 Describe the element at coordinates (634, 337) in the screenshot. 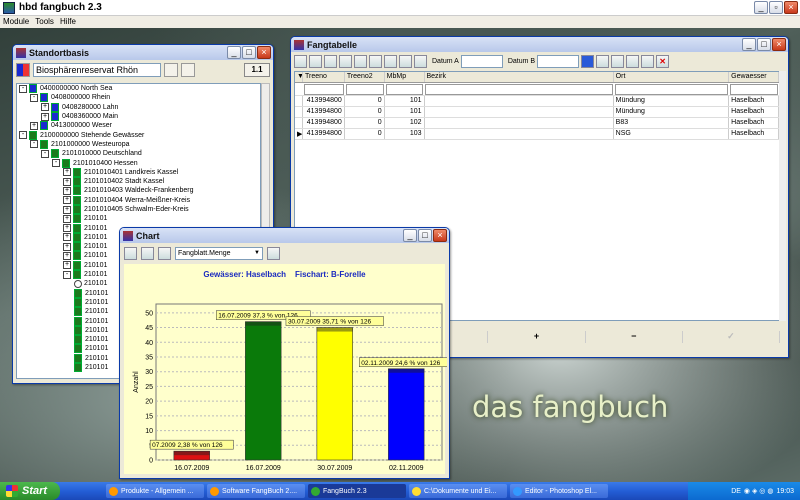

I see `nav-delete: −` at that location.